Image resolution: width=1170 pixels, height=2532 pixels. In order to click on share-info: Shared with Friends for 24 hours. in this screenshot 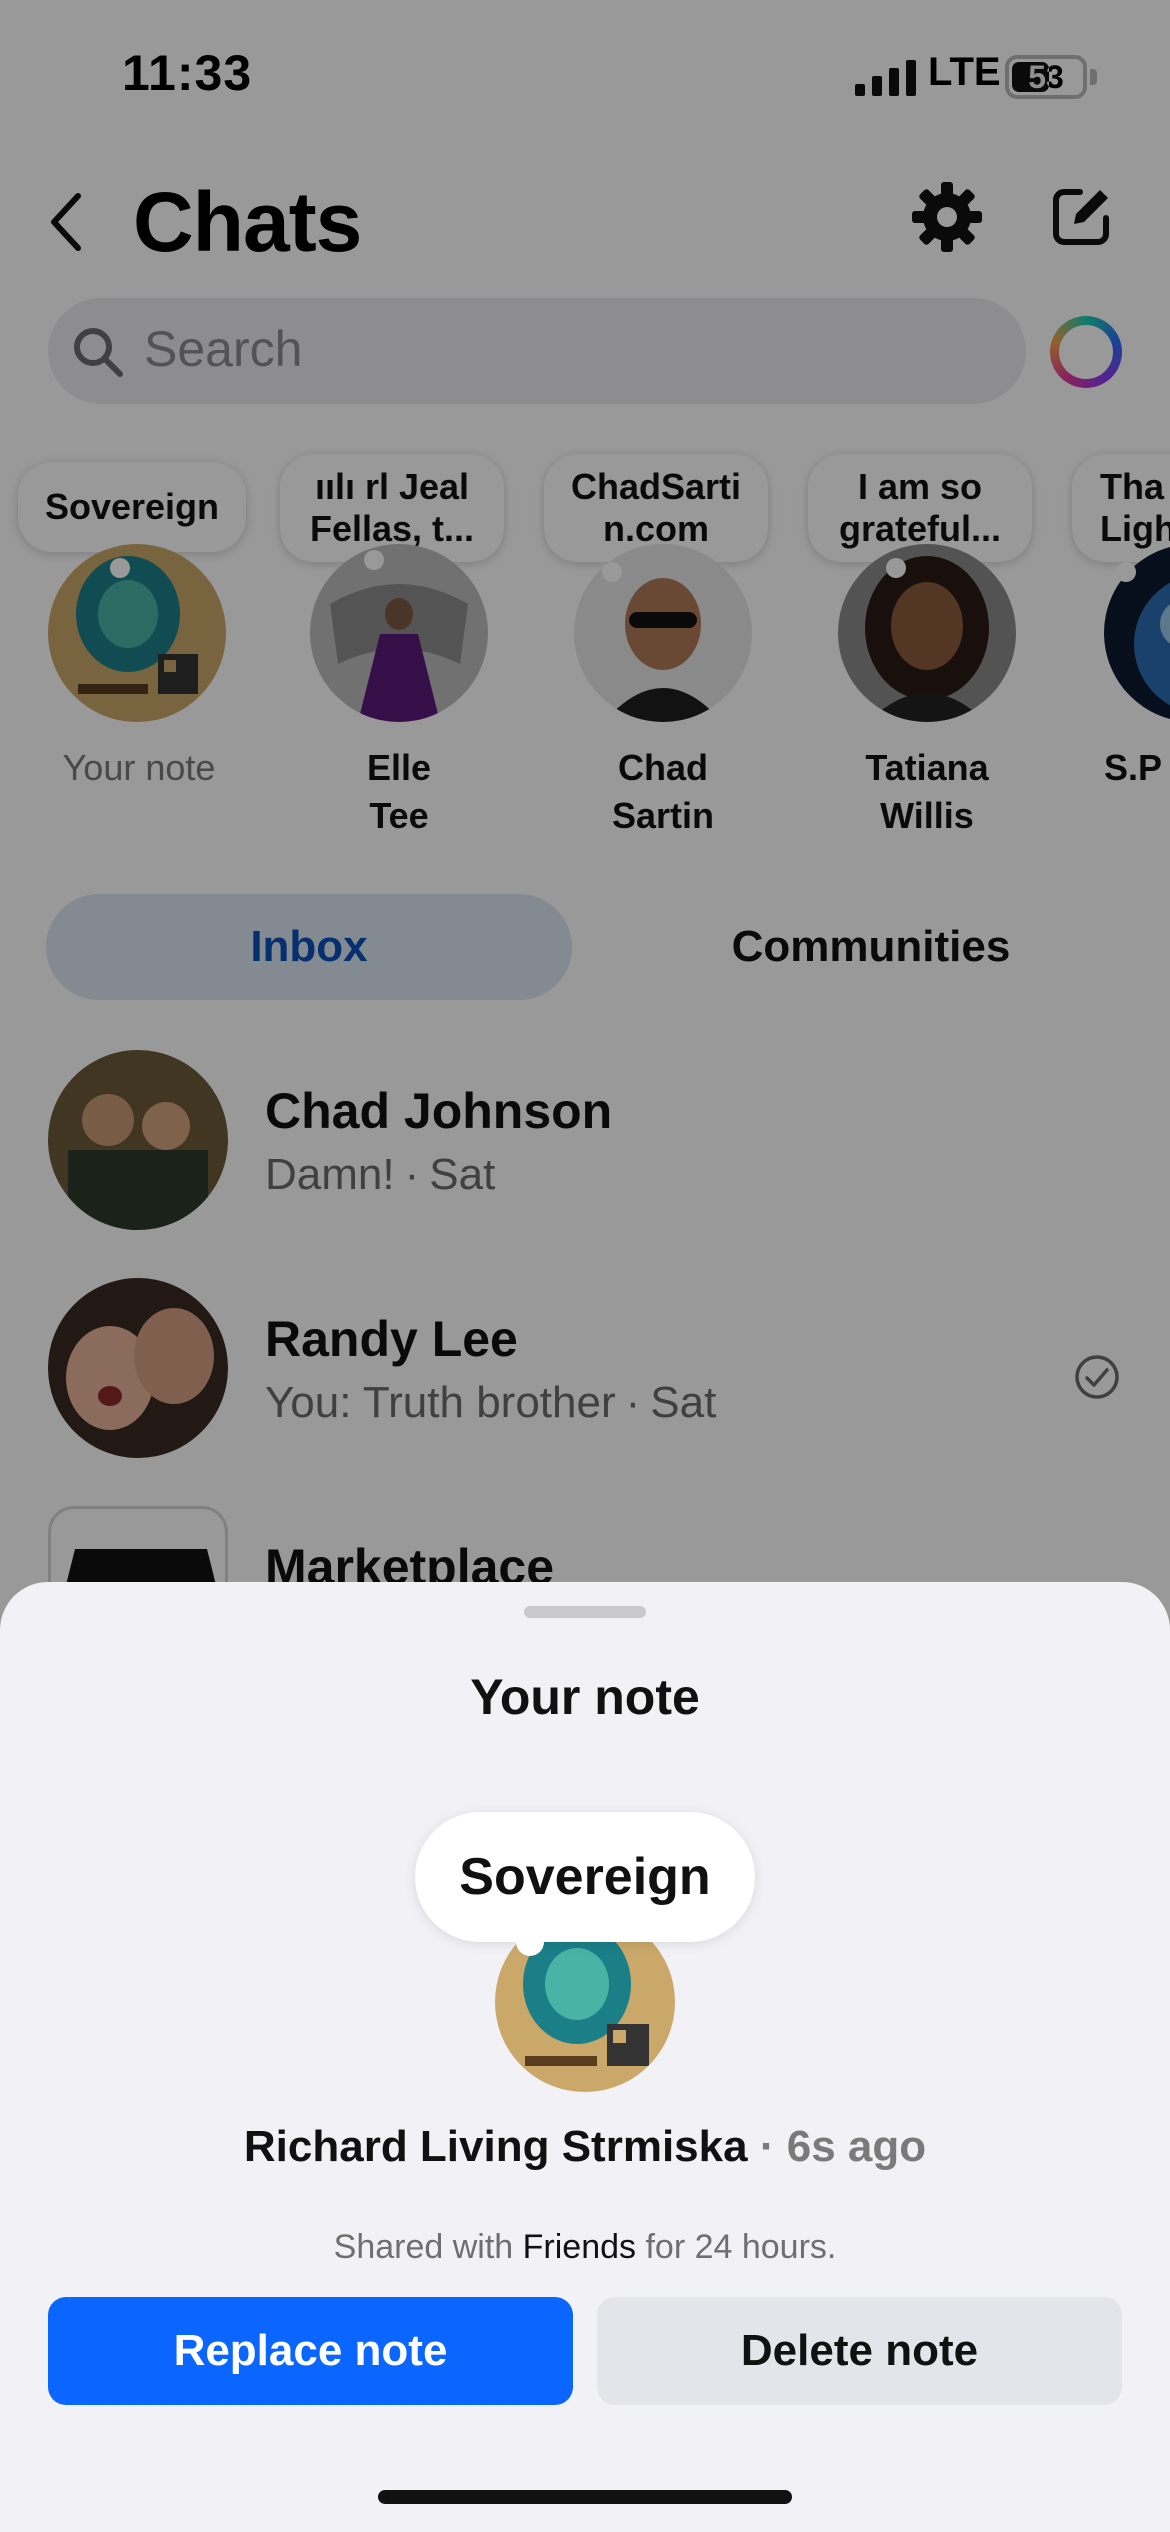, I will do `click(585, 2247)`.